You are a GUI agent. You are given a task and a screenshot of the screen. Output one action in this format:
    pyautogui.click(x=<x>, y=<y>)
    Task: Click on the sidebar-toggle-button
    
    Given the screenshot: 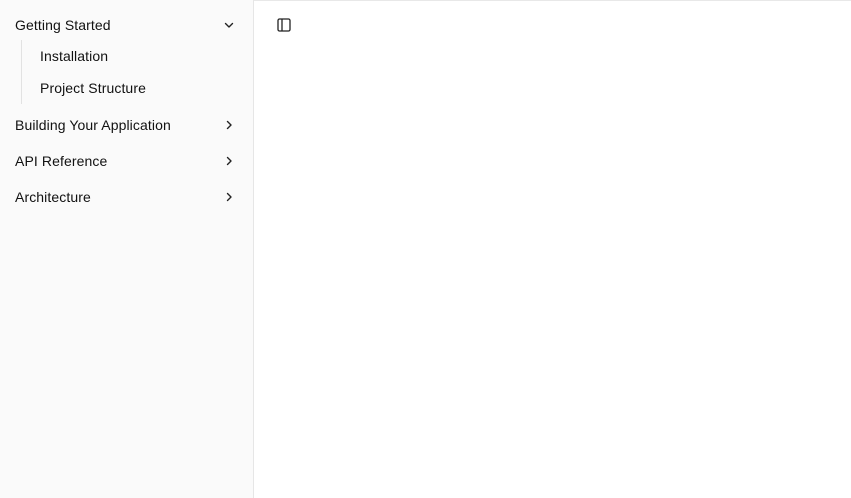 What is the action you would take?
    pyautogui.click(x=284, y=25)
    